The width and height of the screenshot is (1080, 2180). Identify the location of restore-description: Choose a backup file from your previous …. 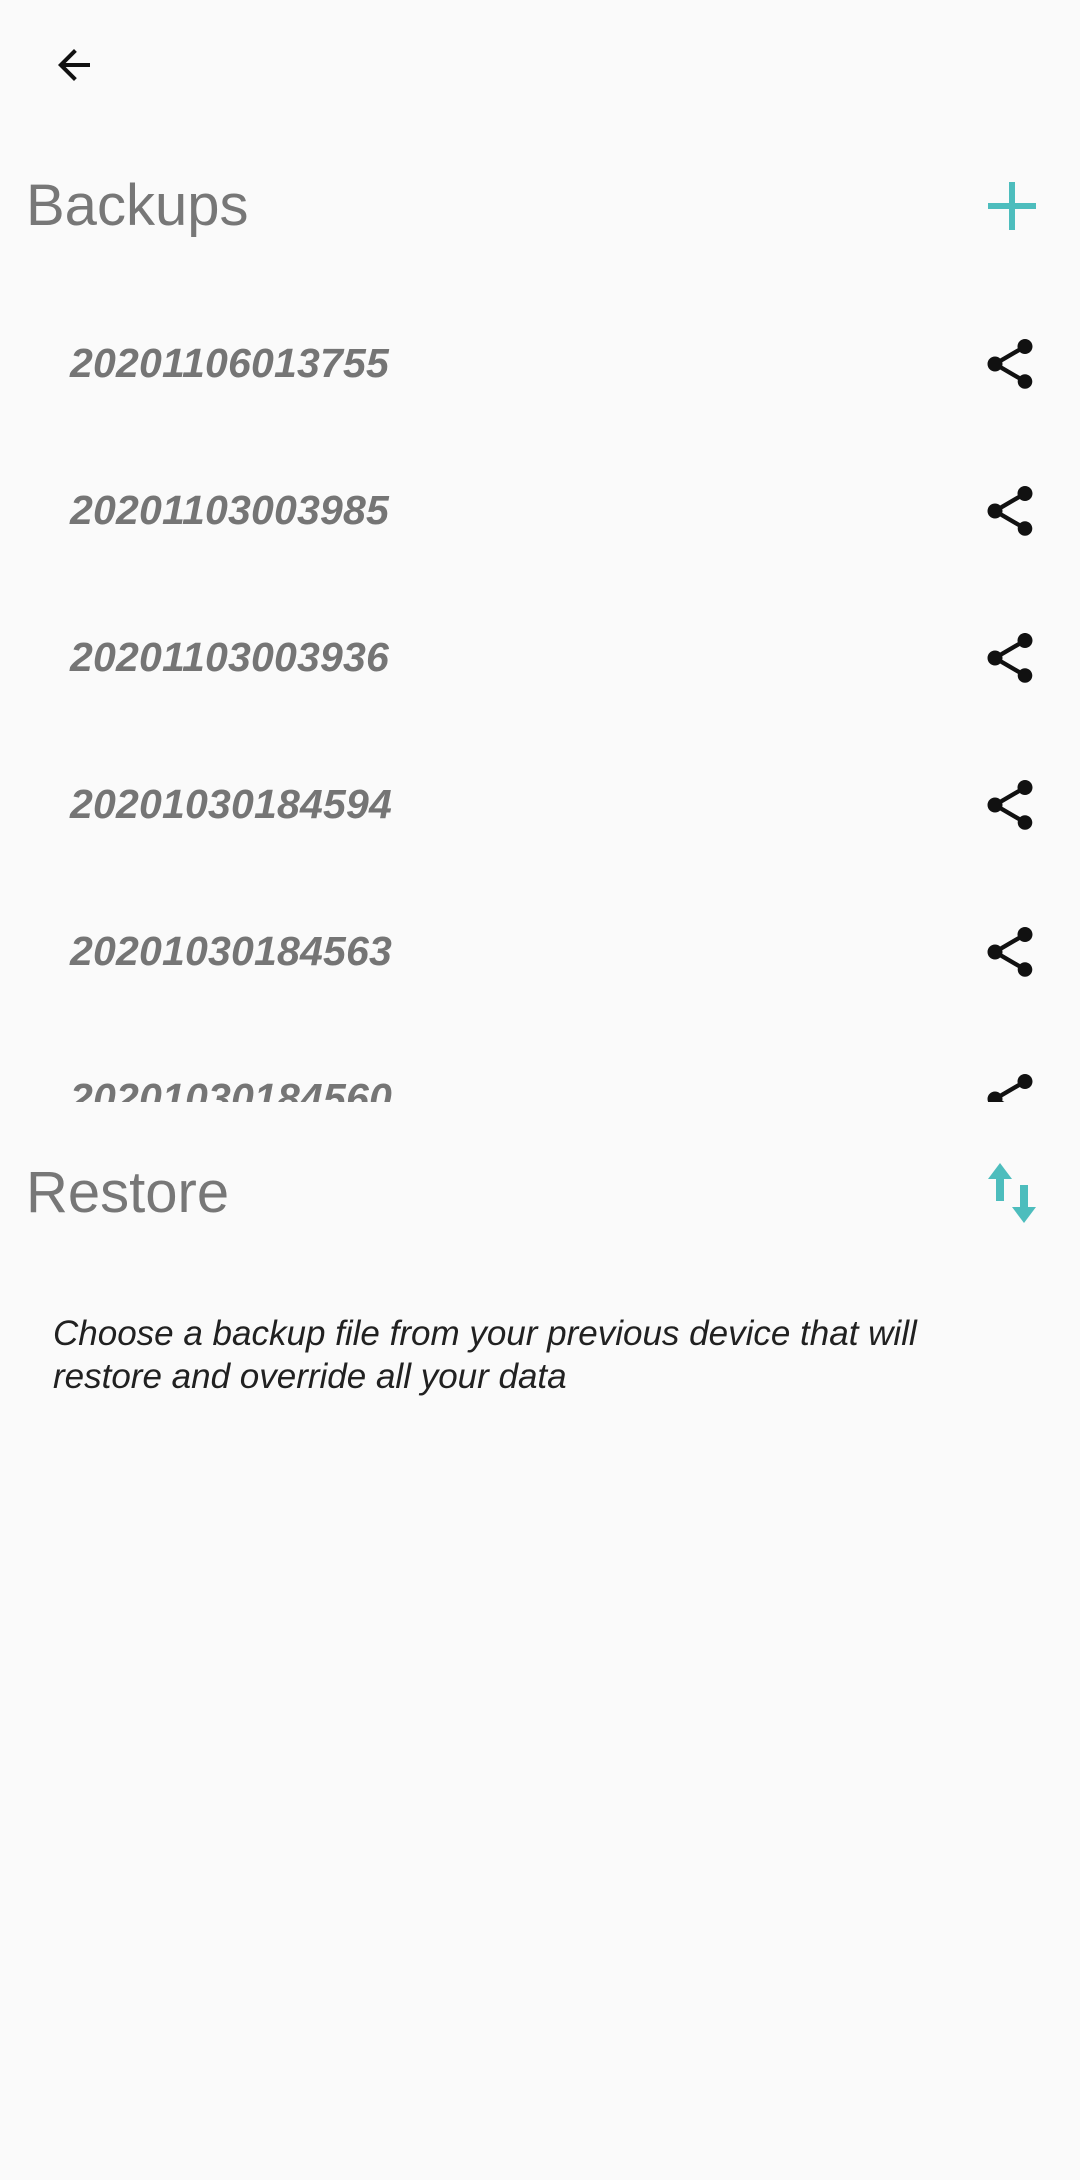
(485, 1355).